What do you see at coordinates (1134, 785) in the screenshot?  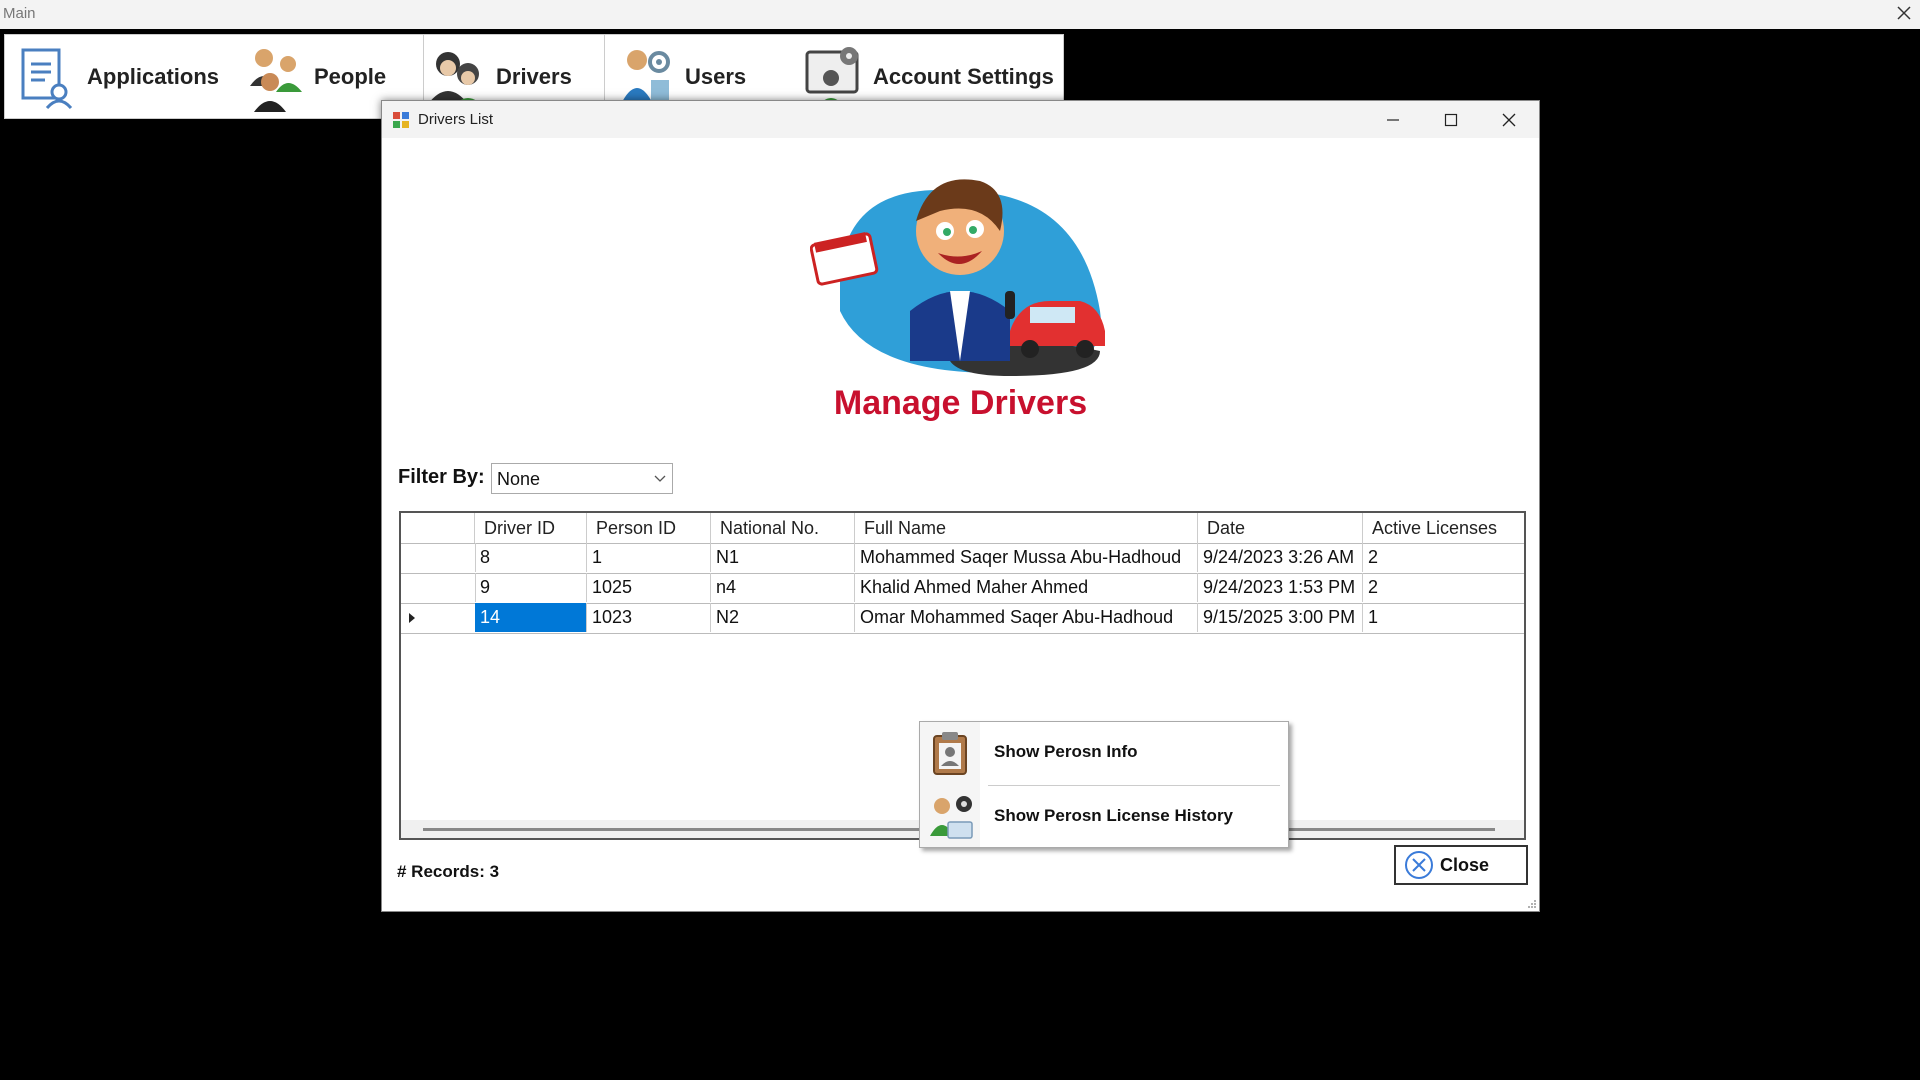 I see `context-menu-separator` at bounding box center [1134, 785].